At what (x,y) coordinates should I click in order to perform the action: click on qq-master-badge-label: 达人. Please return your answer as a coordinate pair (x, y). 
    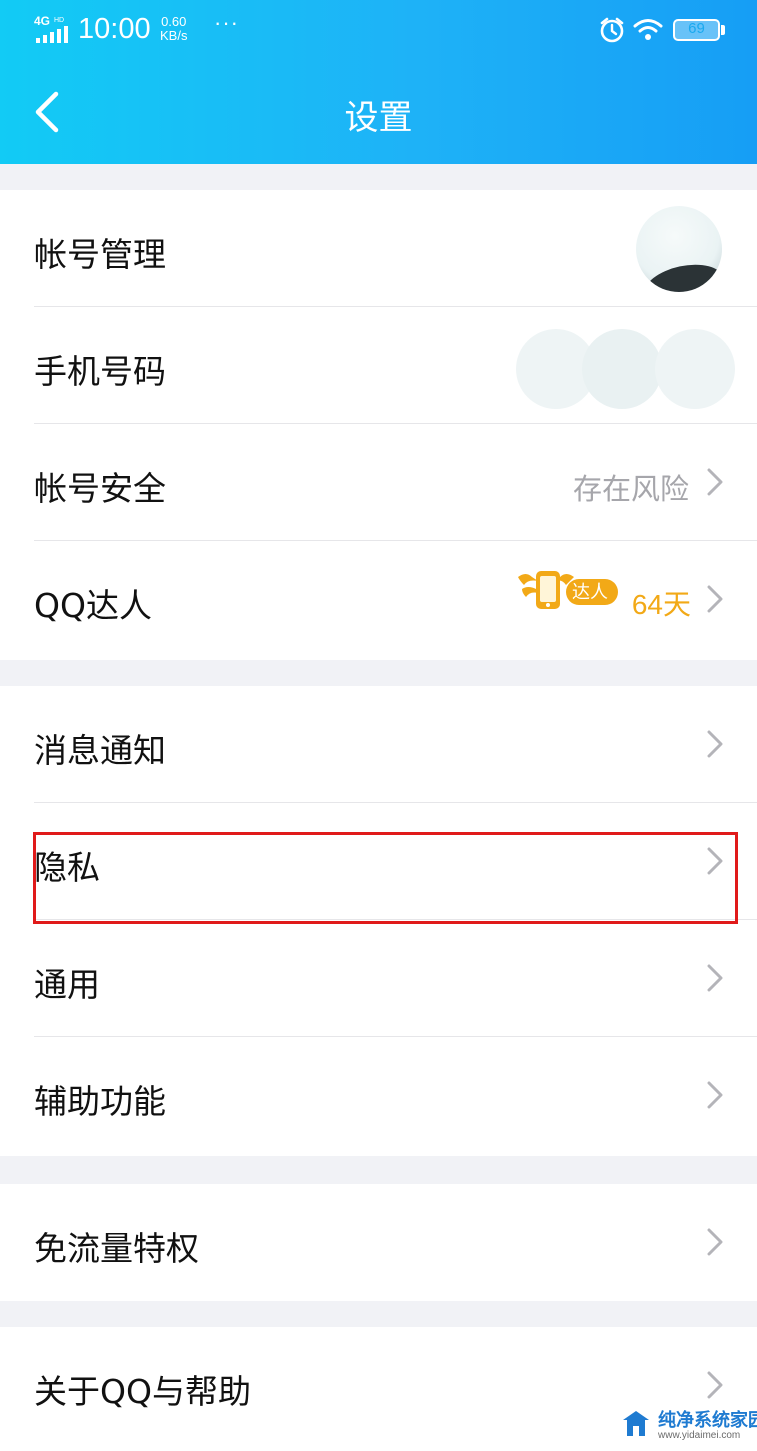
    Looking at the image, I should click on (590, 592).